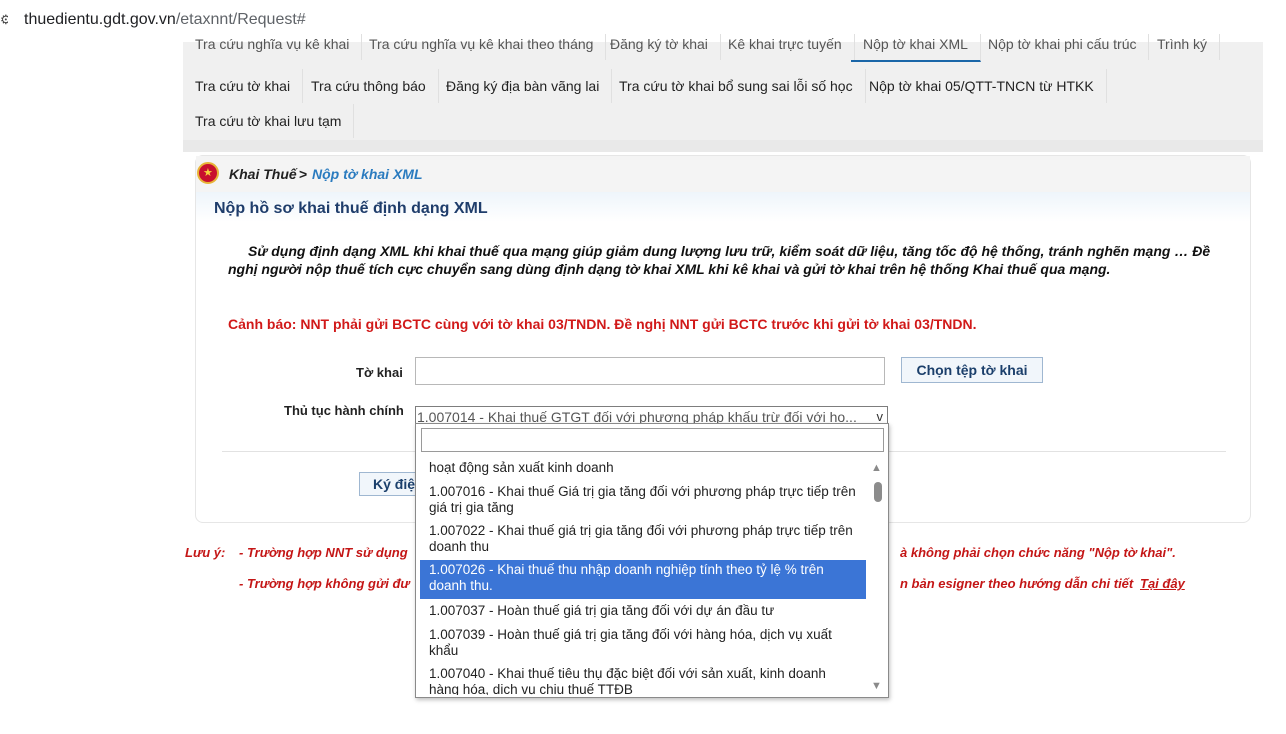  Describe the element at coordinates (643, 468) in the screenshot. I see `dropdown-option: hoạt động sản xuất kinh doanh` at that location.